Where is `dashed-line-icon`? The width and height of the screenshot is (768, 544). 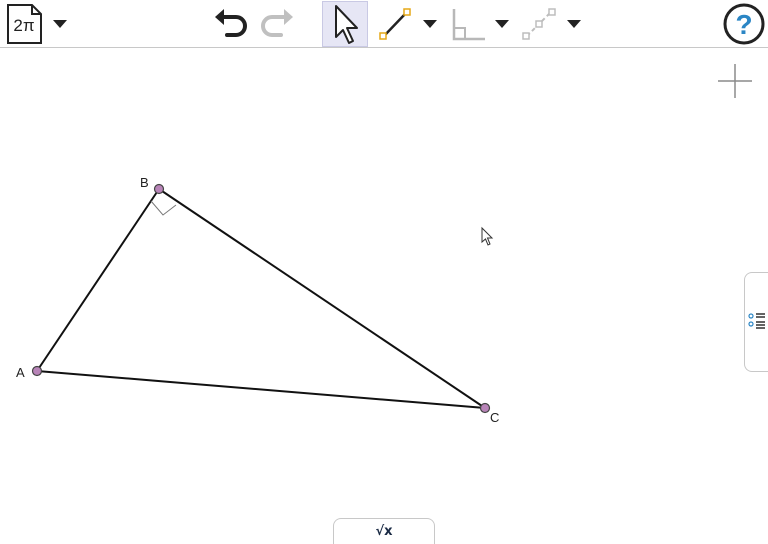 dashed-line-icon is located at coordinates (539, 24).